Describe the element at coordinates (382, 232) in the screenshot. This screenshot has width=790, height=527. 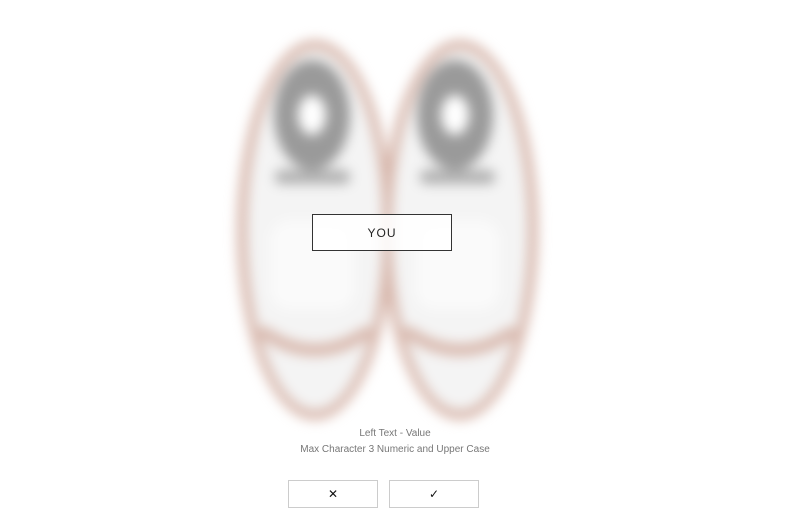
I see `custom-text-input` at that location.